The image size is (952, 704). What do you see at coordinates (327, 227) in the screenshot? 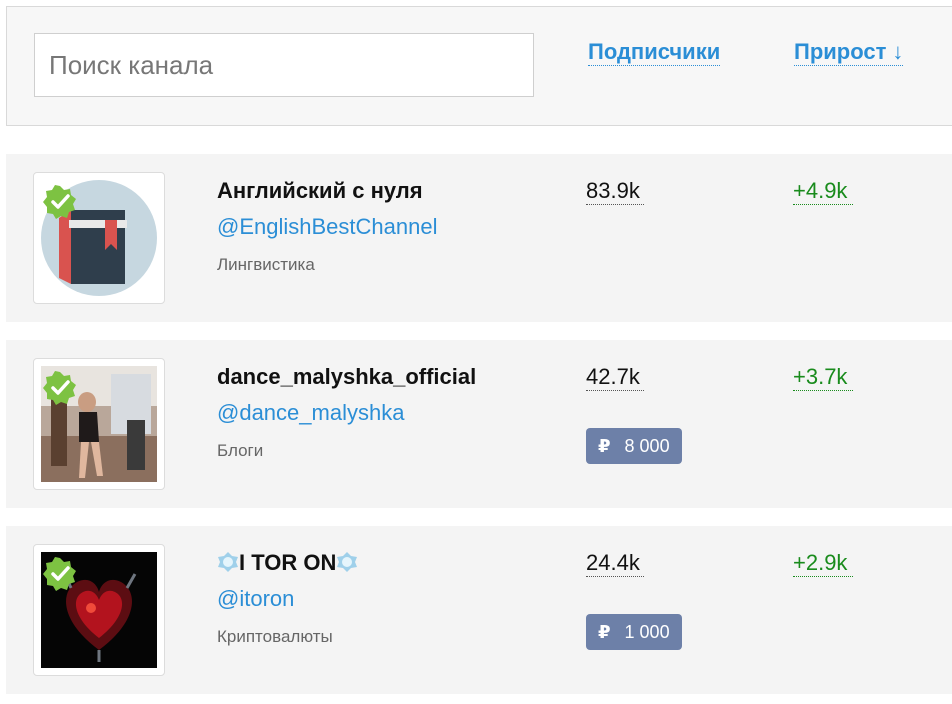
I see `channel-handle-link: @EnglishBestChannel` at bounding box center [327, 227].